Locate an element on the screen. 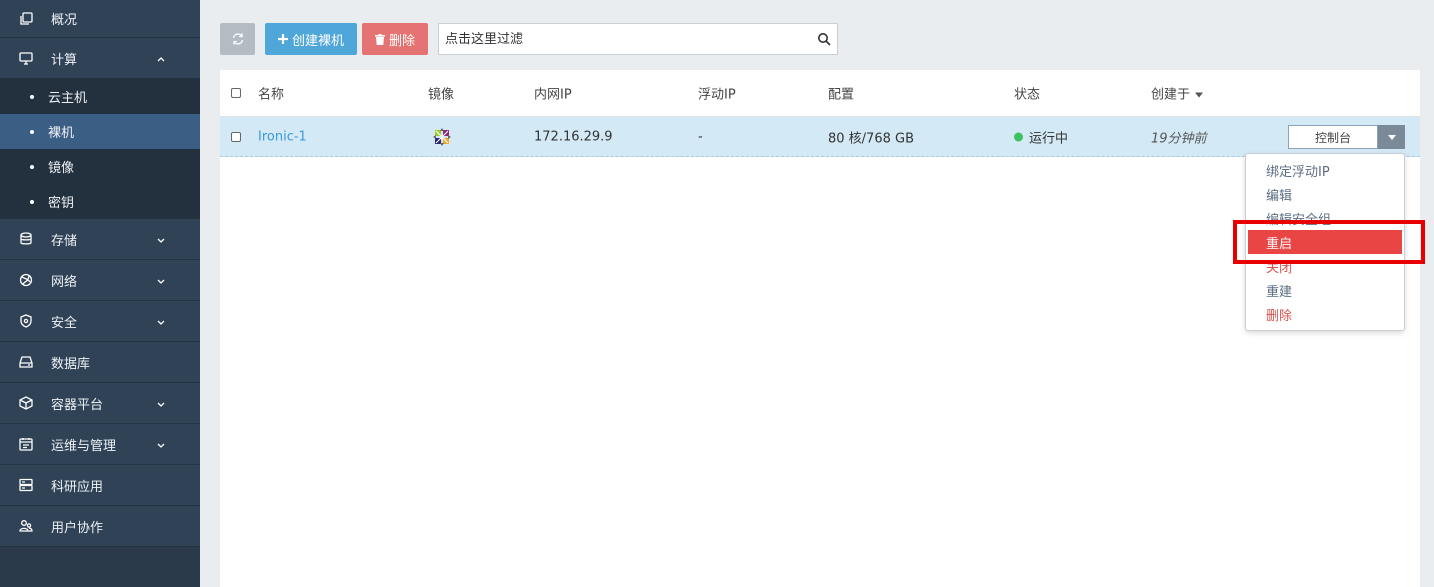 The image size is (1434, 587). sidebar-item-research-apps: 科研应用 is located at coordinates (100, 485).